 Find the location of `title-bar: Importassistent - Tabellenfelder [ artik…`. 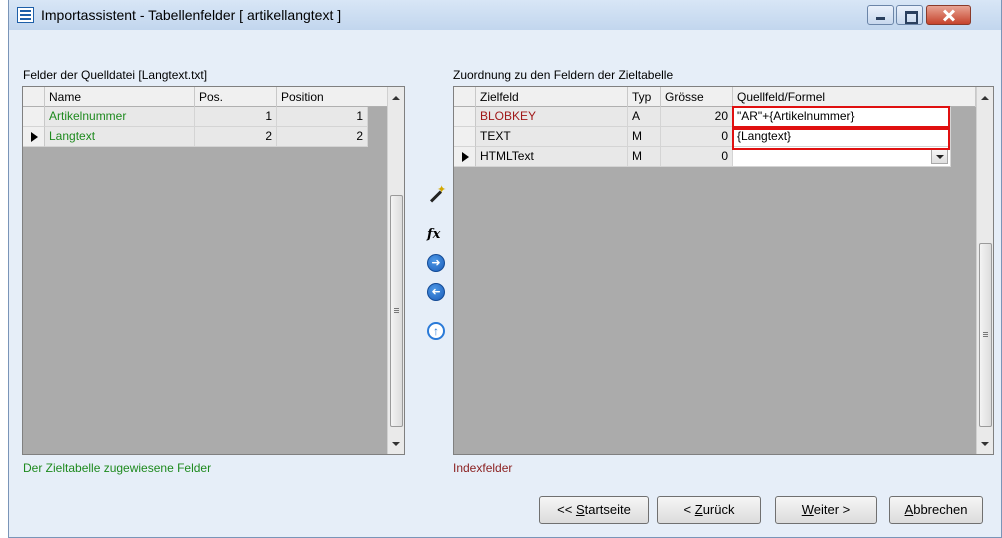

title-bar: Importassistent - Tabellenfelder [ artik… is located at coordinates (505, 15).